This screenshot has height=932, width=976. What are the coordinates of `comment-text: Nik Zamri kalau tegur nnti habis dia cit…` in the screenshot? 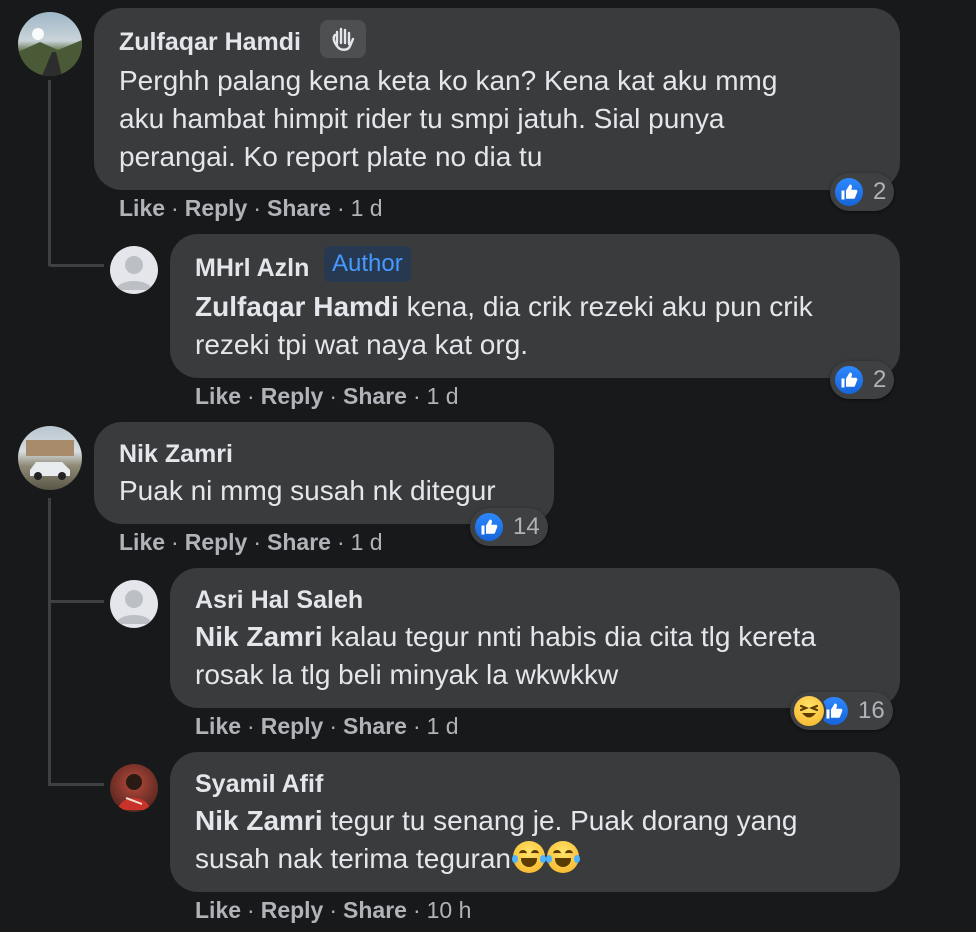 It's located at (505, 656).